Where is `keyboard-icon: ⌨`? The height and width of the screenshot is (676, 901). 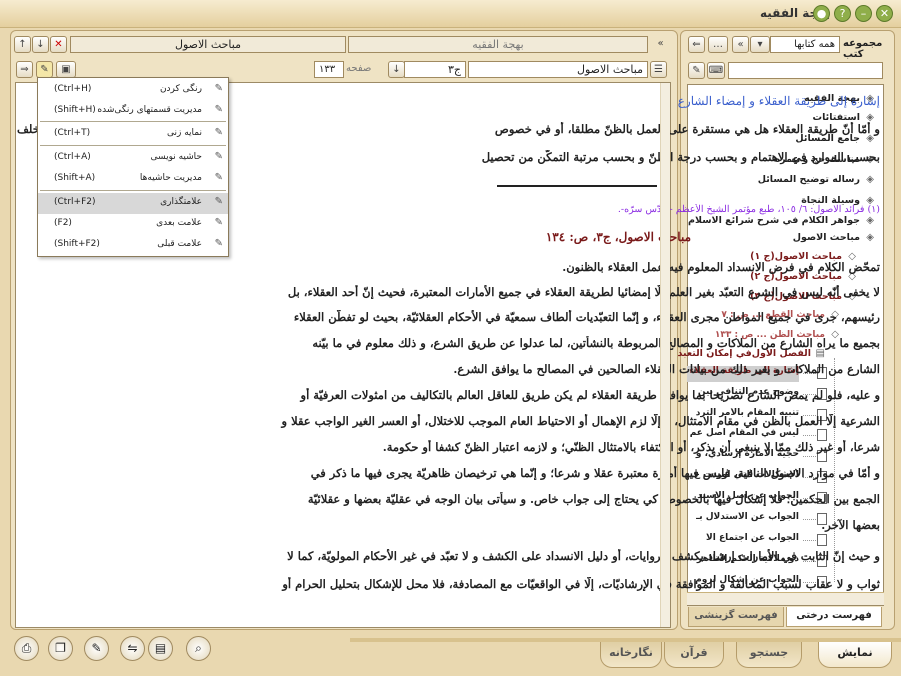 keyboard-icon: ⌨ is located at coordinates (716, 70).